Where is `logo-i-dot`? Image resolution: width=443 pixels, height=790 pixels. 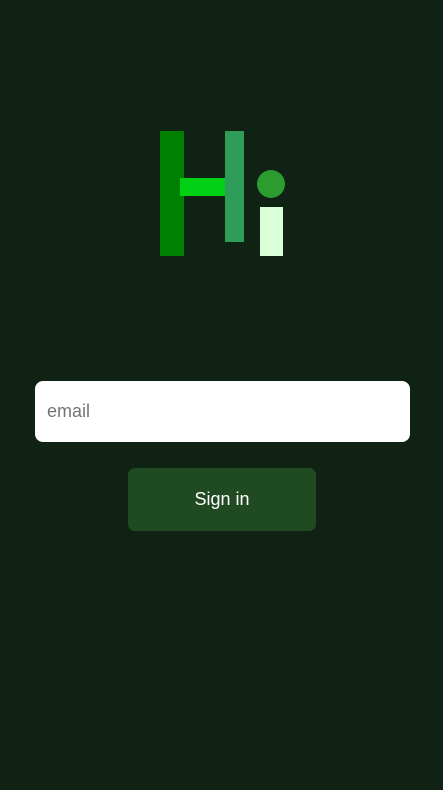 logo-i-dot is located at coordinates (271, 184).